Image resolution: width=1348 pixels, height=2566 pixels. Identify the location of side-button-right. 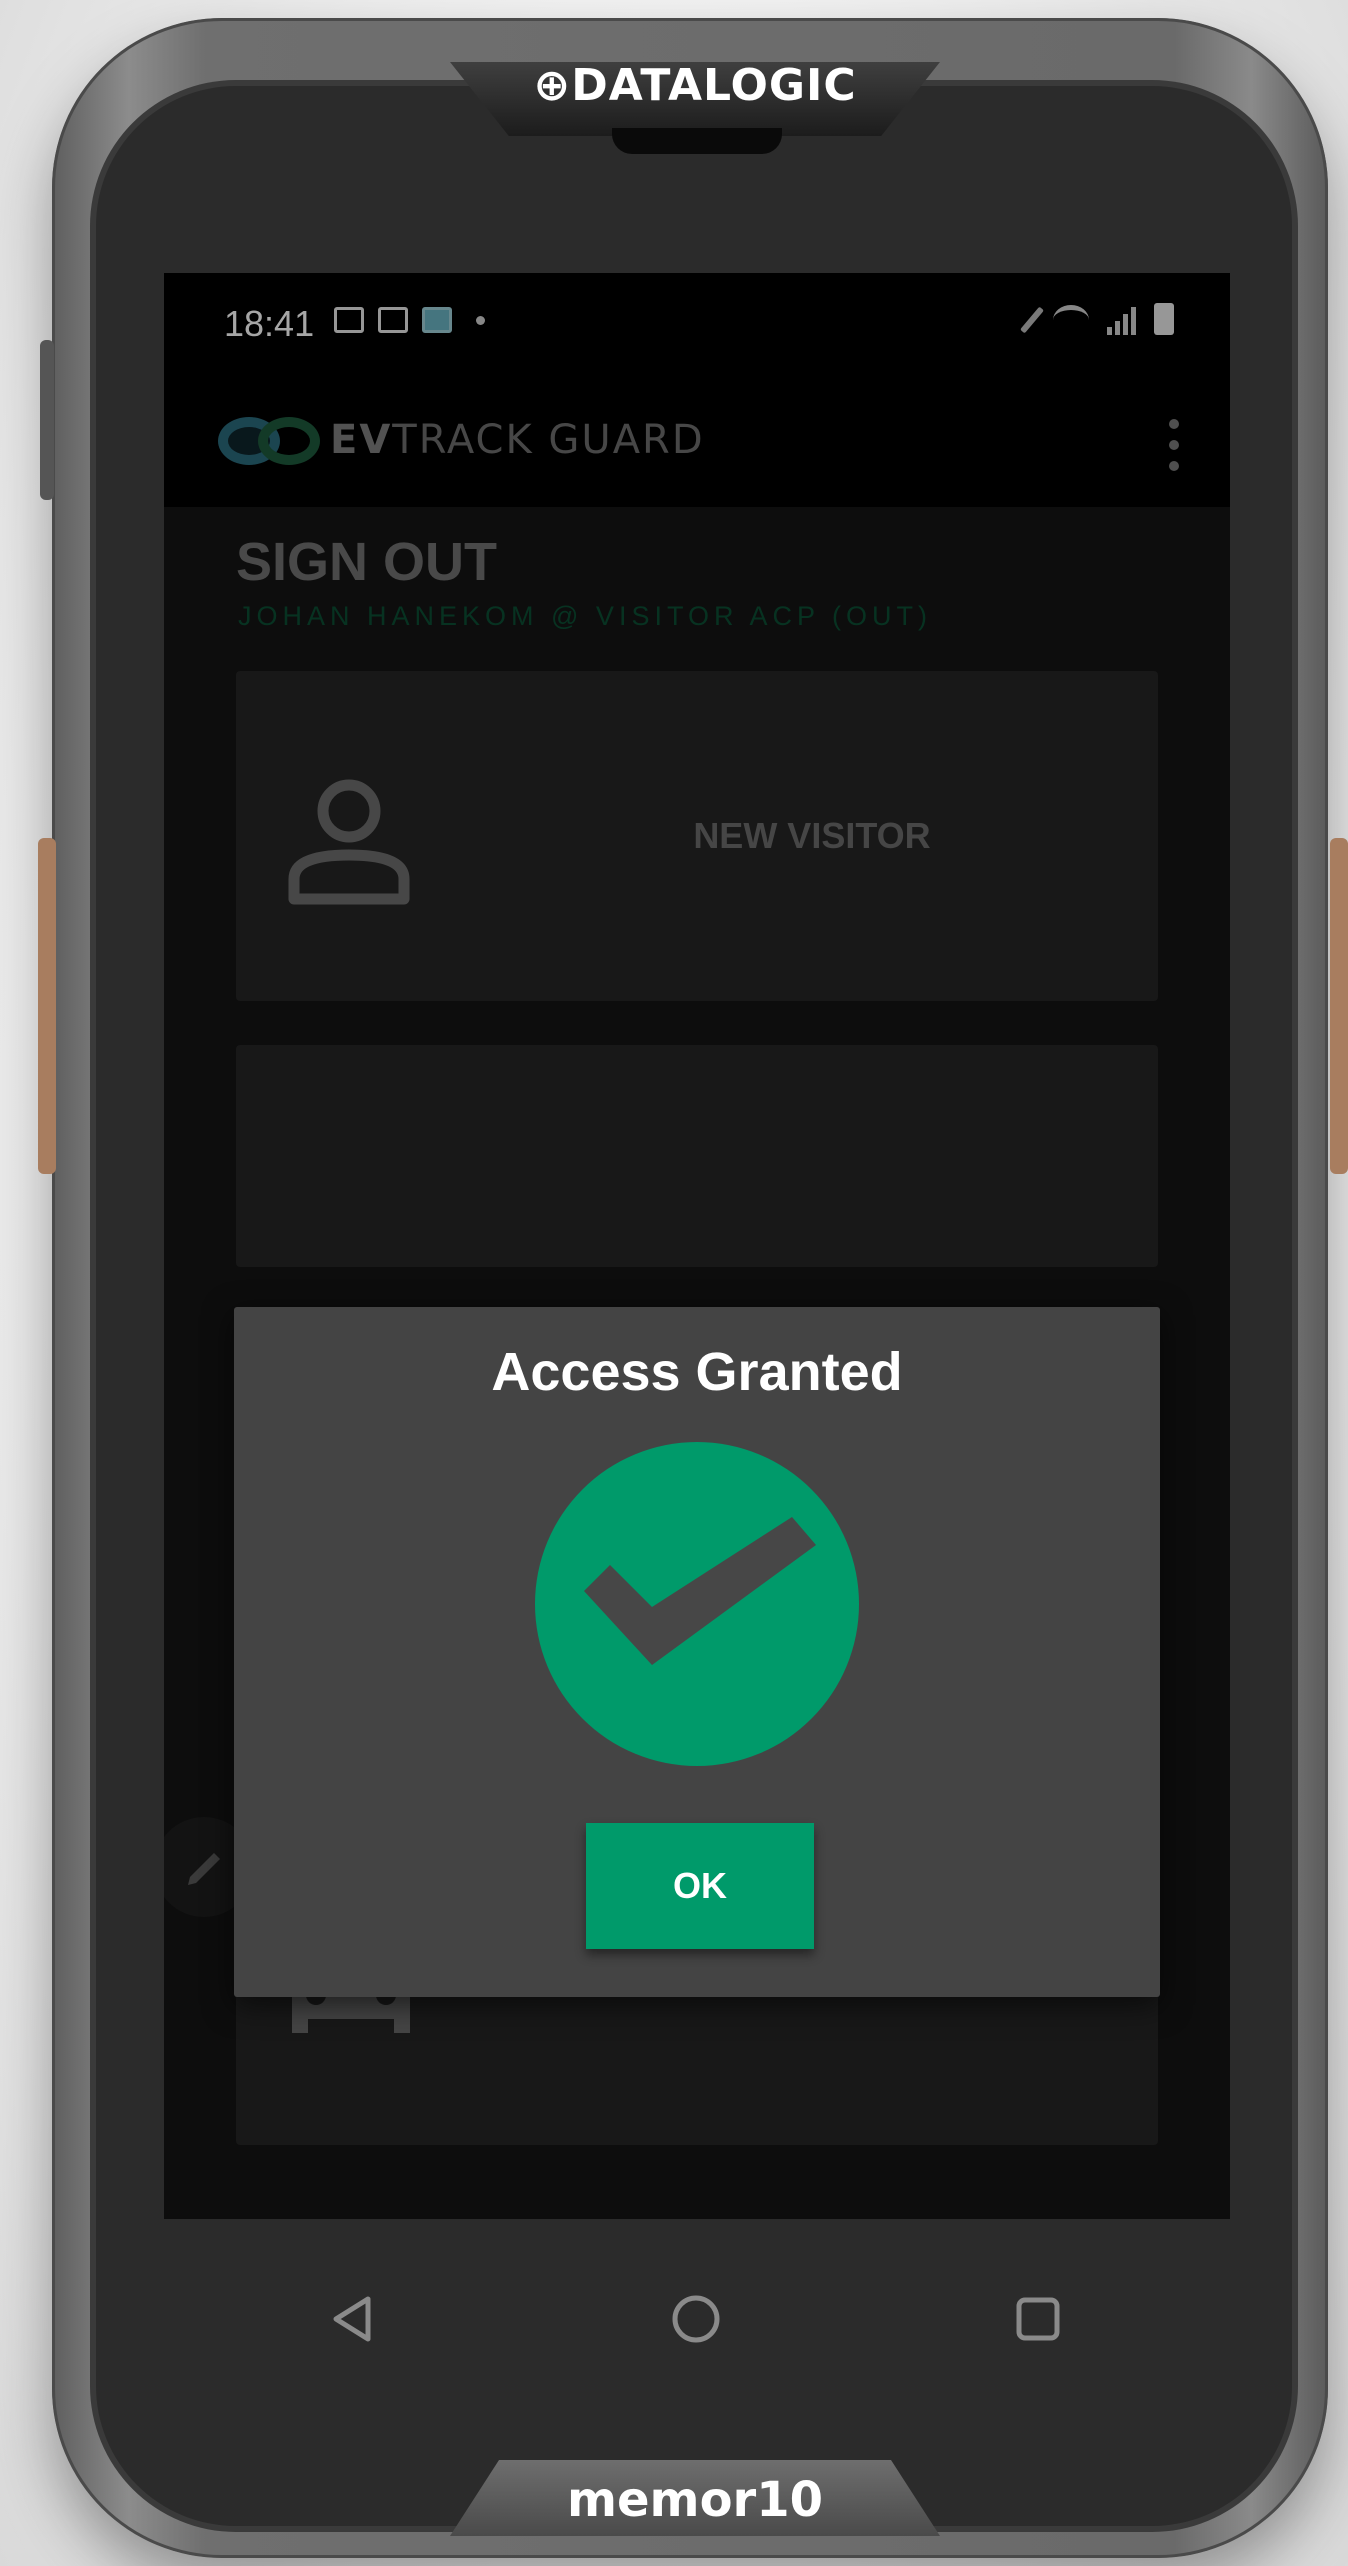
(1339, 1006).